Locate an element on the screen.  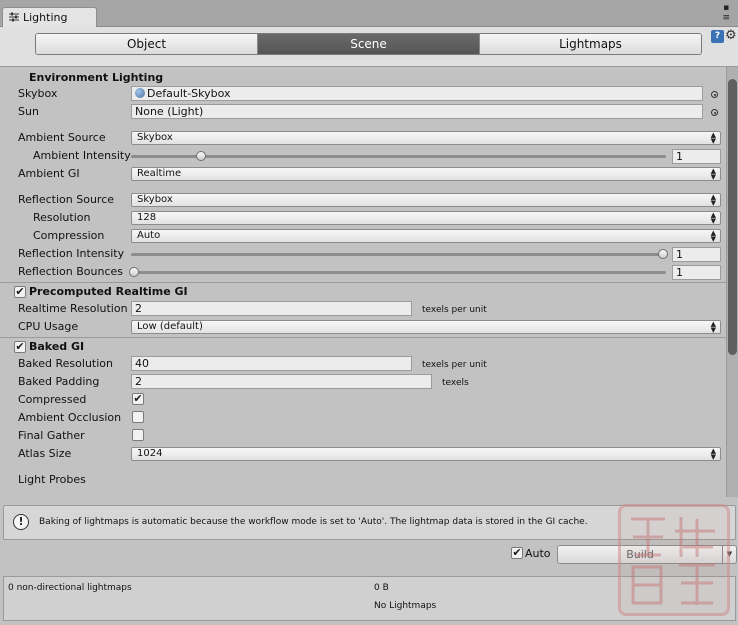
lighting-toolbar: Object Scene Lightmaps ? ⚙ is located at coordinates (369, 47).